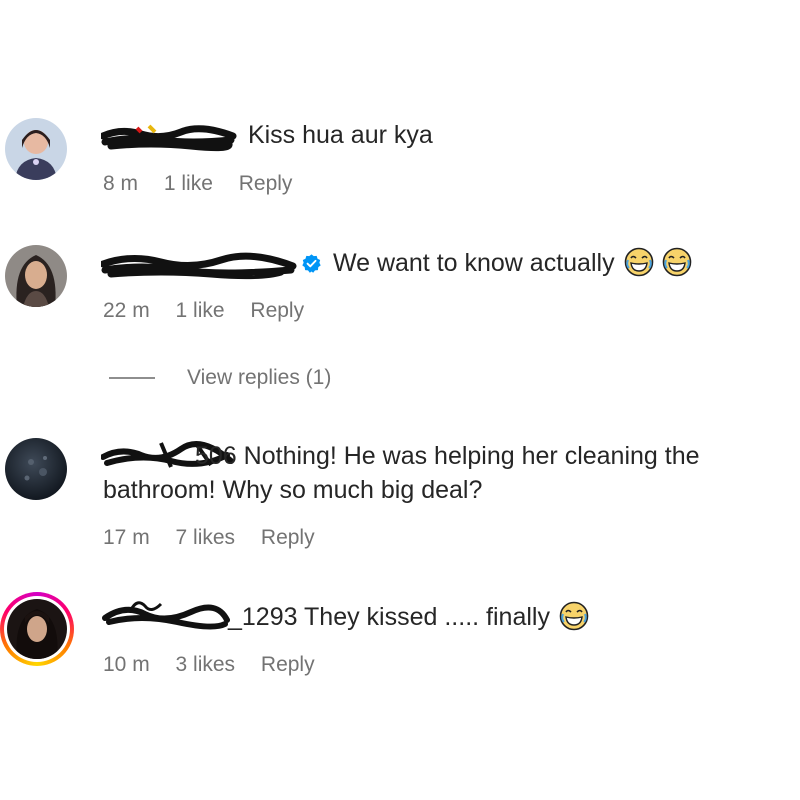 The width and height of the screenshot is (800, 800). I want to click on comment-meta: 22 m 1 like Reply, so click(213, 311).